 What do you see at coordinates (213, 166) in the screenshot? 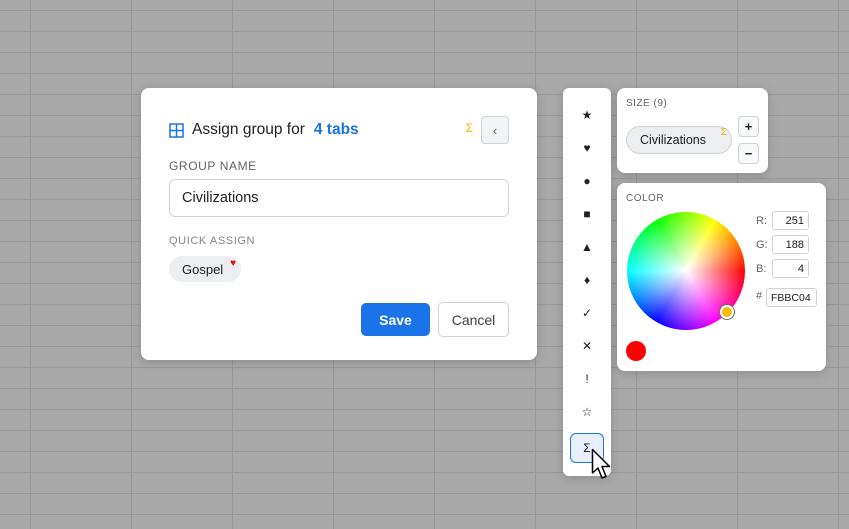
I see `group-name-label: GROUP NAME` at bounding box center [213, 166].